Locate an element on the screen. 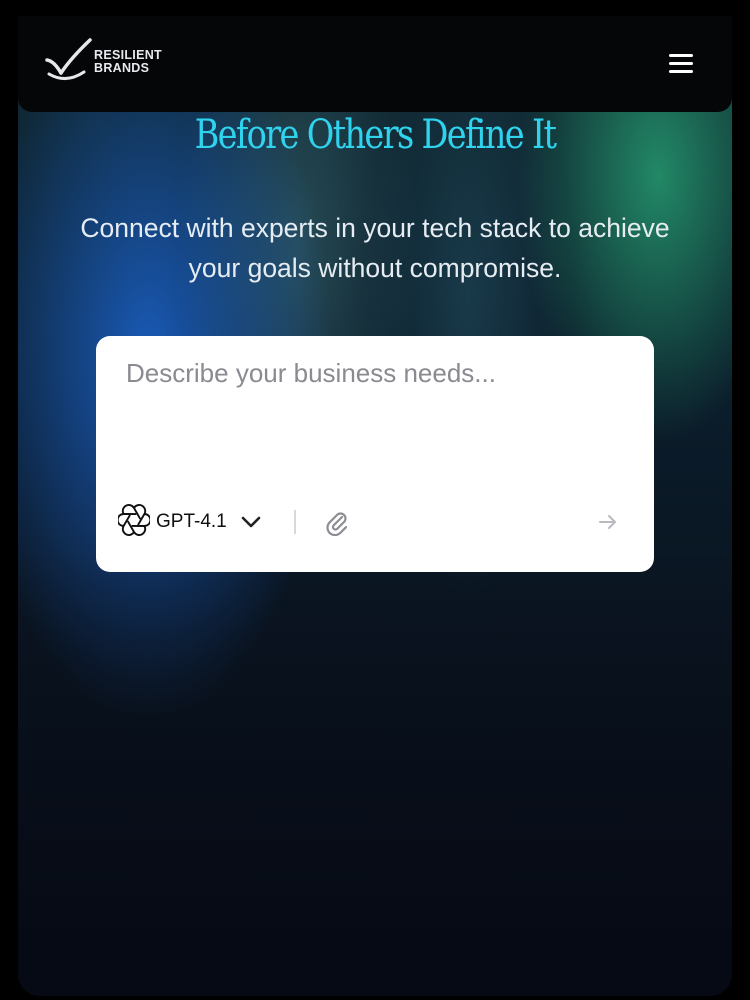  chevron-down-icon is located at coordinates (244, 522).